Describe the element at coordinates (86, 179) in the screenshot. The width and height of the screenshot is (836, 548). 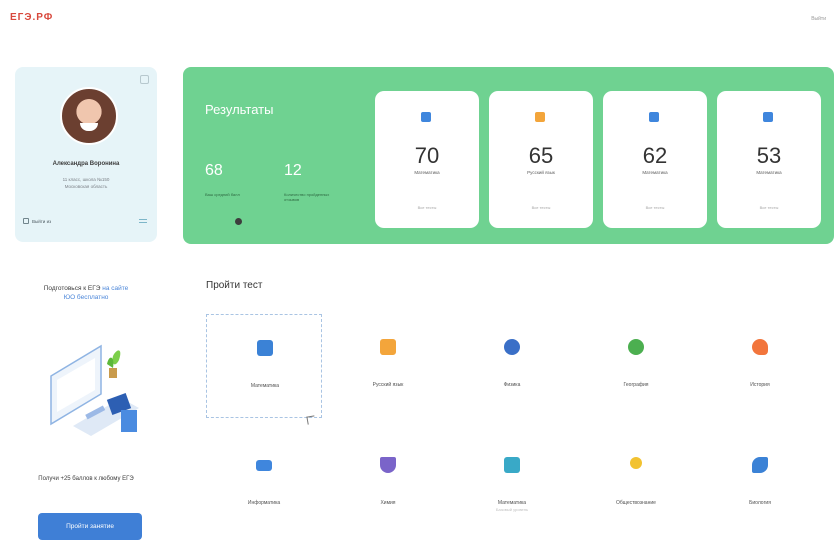
I see `profile-school: 11 класс, школа №150` at that location.